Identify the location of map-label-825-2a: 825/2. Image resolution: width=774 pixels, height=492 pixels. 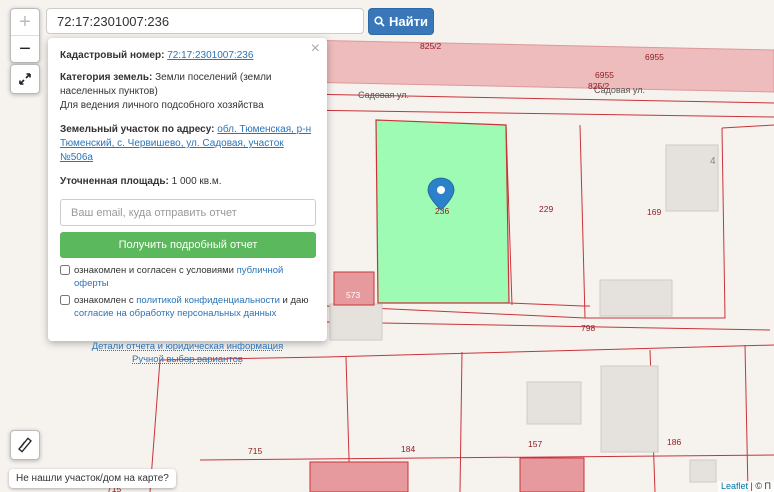
(431, 46).